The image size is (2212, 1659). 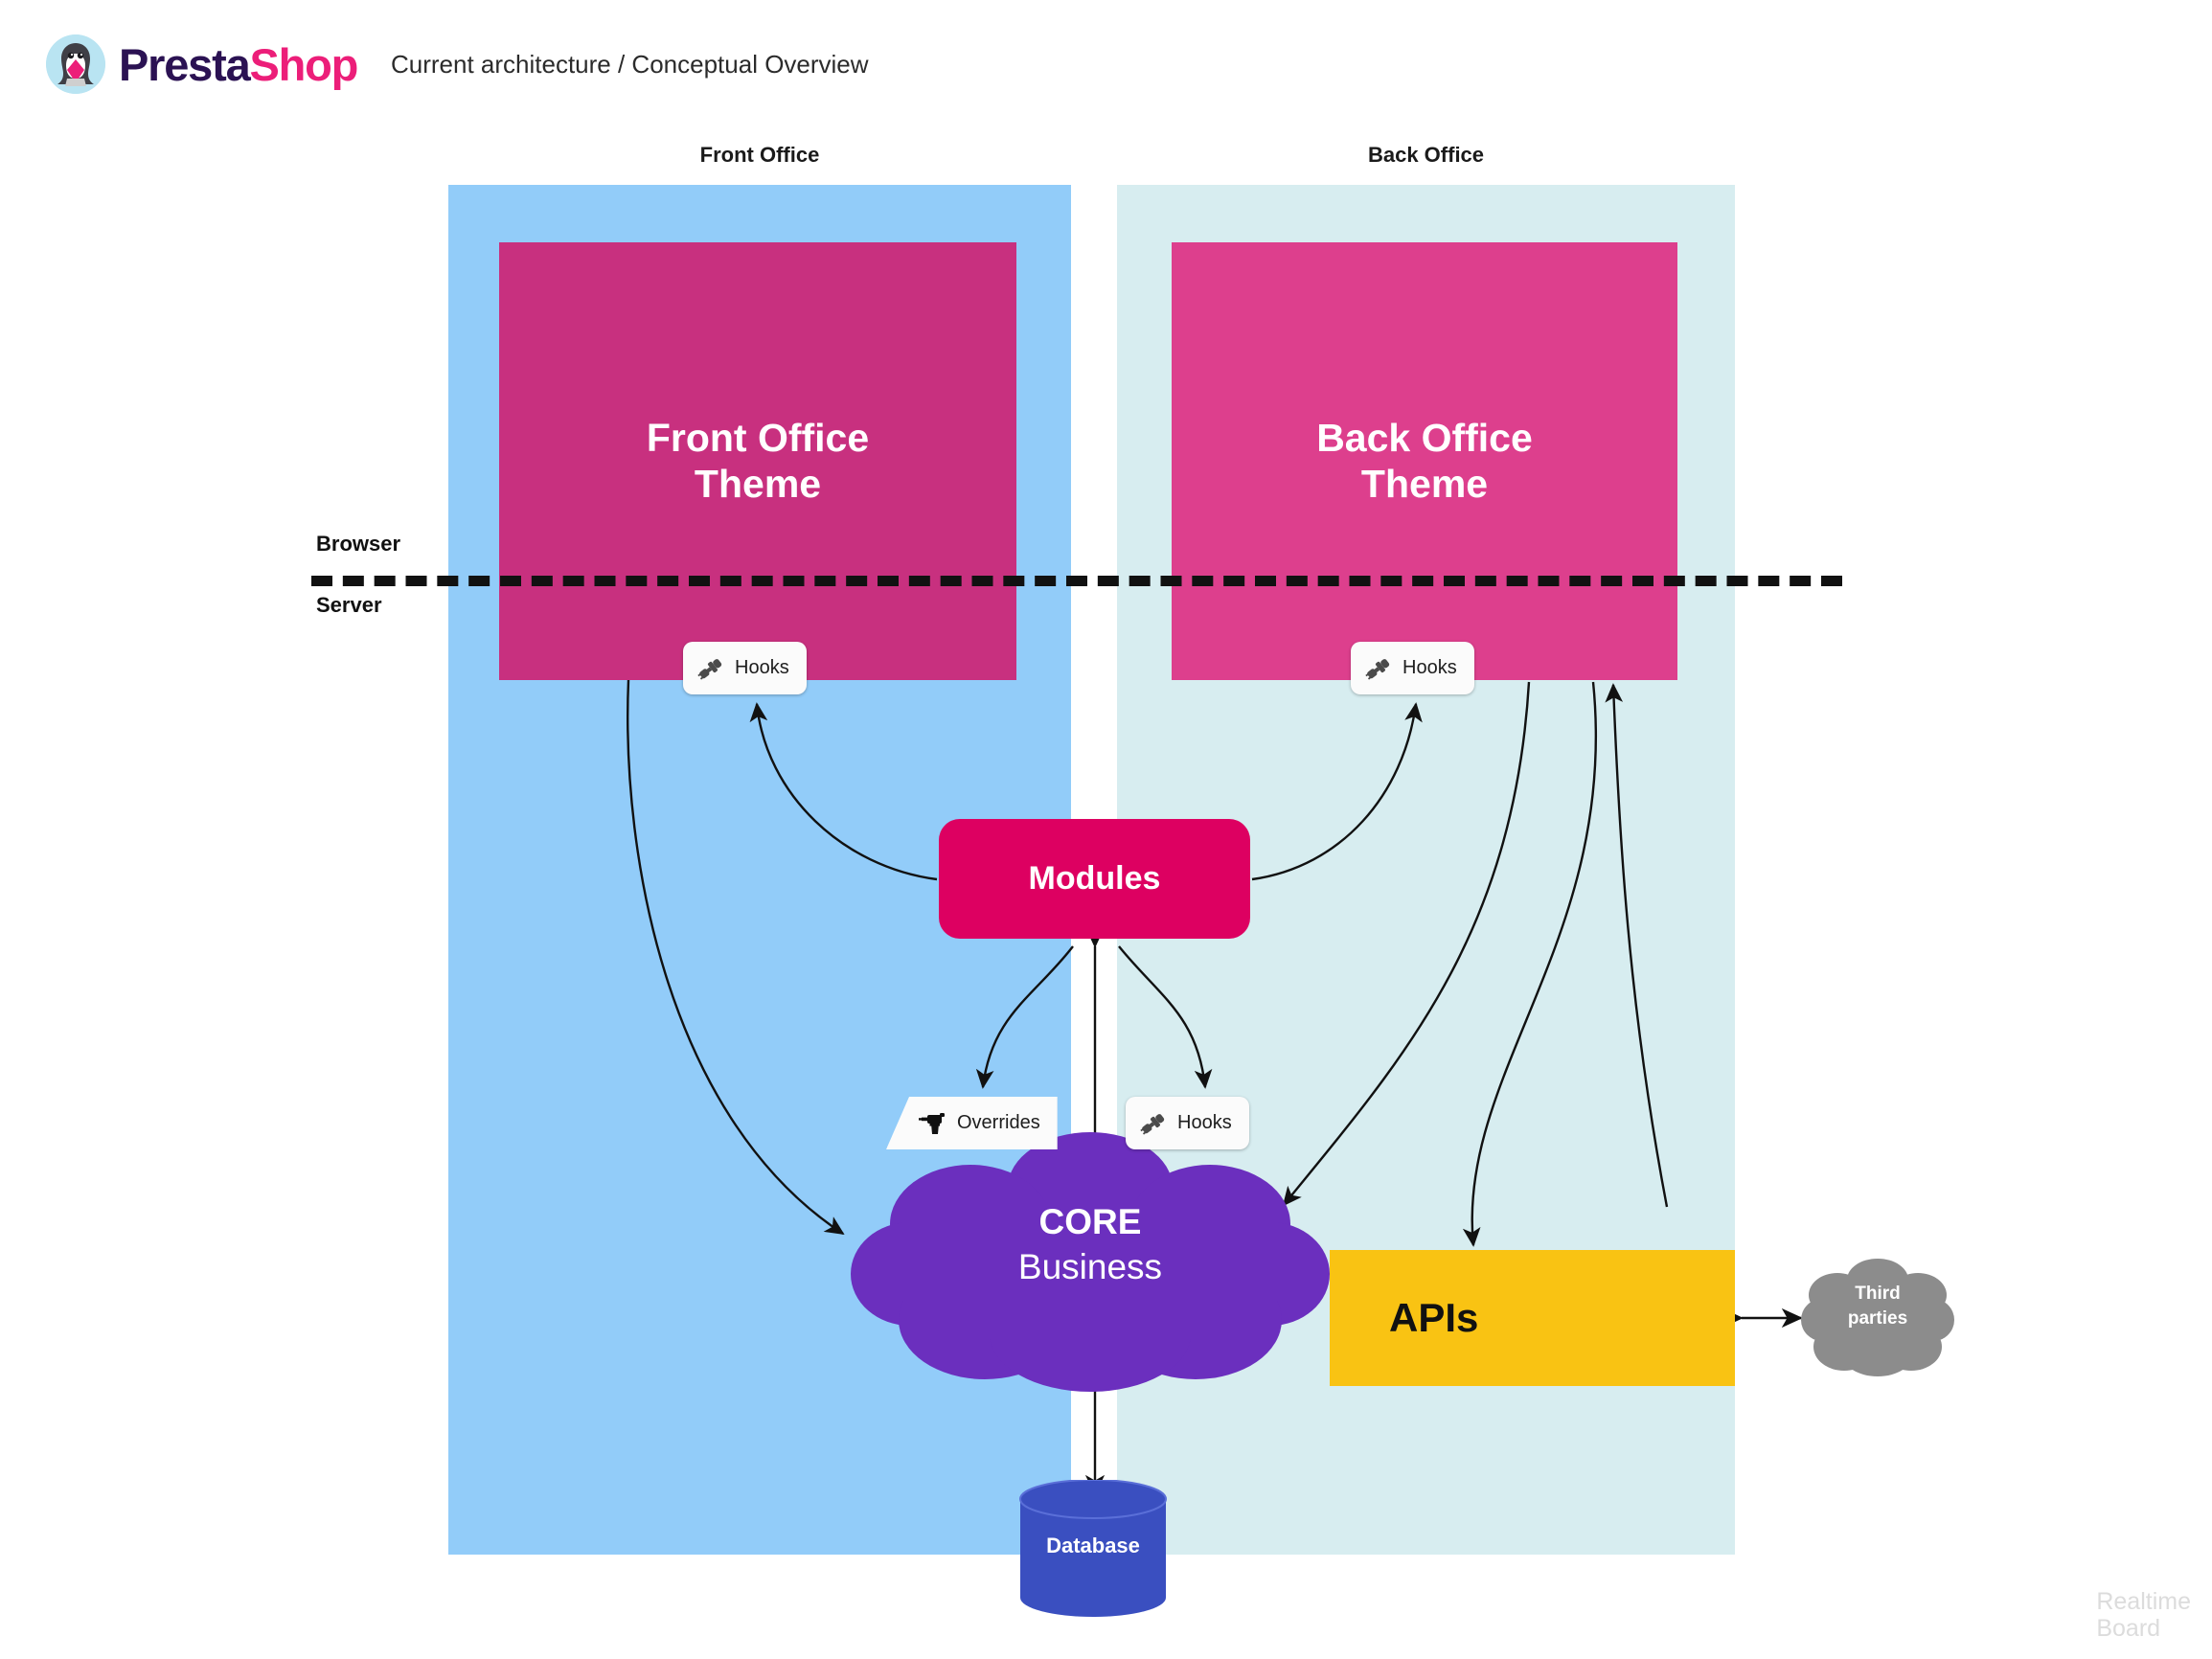 I want to click on overrides-badge: Overrides, so click(x=972, y=1123).